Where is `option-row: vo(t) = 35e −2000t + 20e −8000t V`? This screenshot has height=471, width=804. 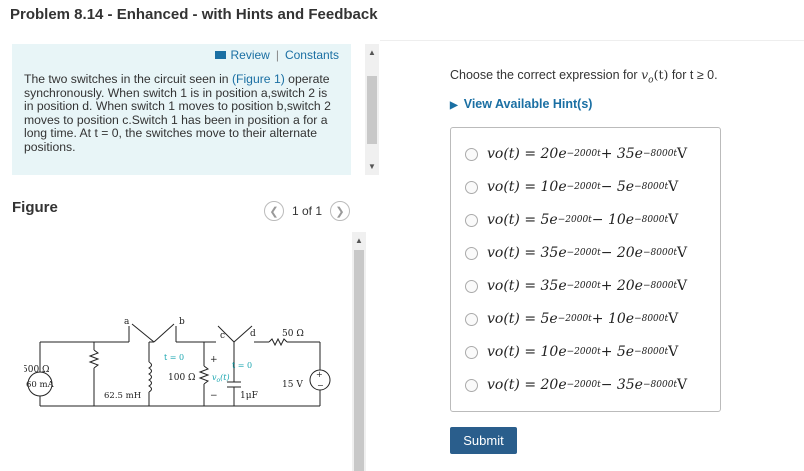 option-row: vo(t) = 35e −2000t + 20e −8000t V is located at coordinates (576, 286).